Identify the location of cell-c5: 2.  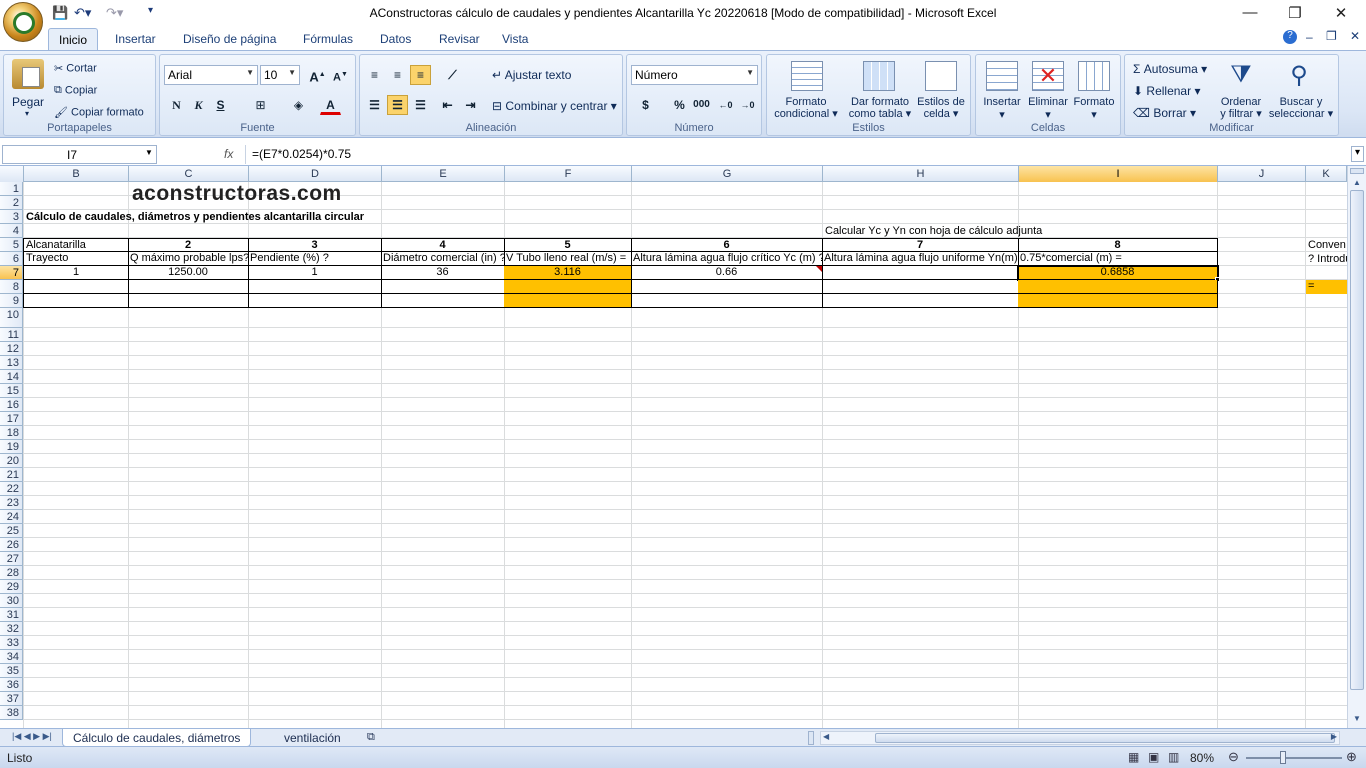
(188, 245).